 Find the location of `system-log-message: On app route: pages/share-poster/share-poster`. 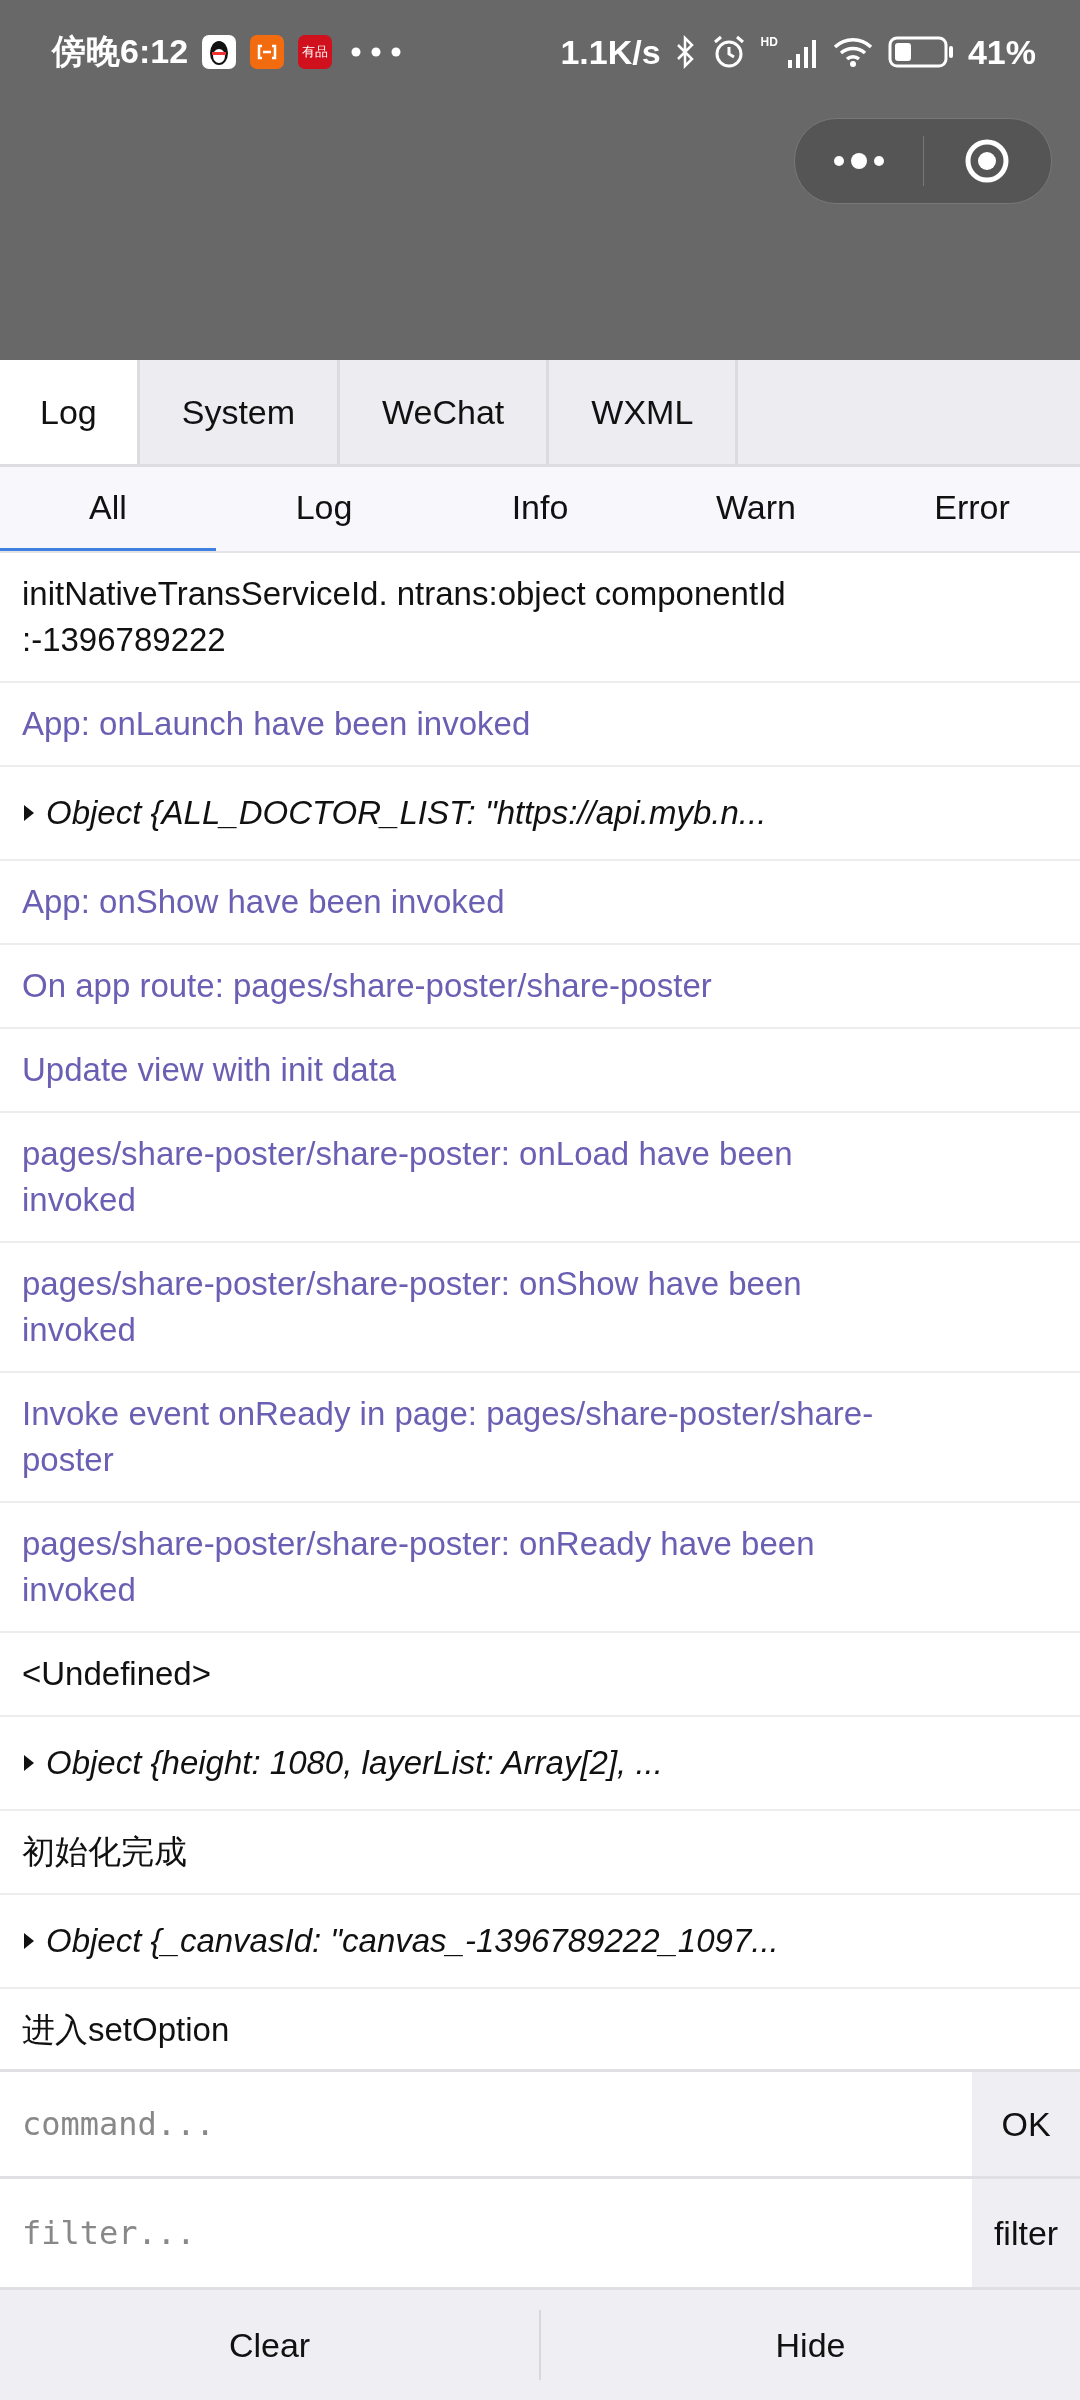

system-log-message: On app route: pages/share-poster/share-poster is located at coordinates (367, 986).